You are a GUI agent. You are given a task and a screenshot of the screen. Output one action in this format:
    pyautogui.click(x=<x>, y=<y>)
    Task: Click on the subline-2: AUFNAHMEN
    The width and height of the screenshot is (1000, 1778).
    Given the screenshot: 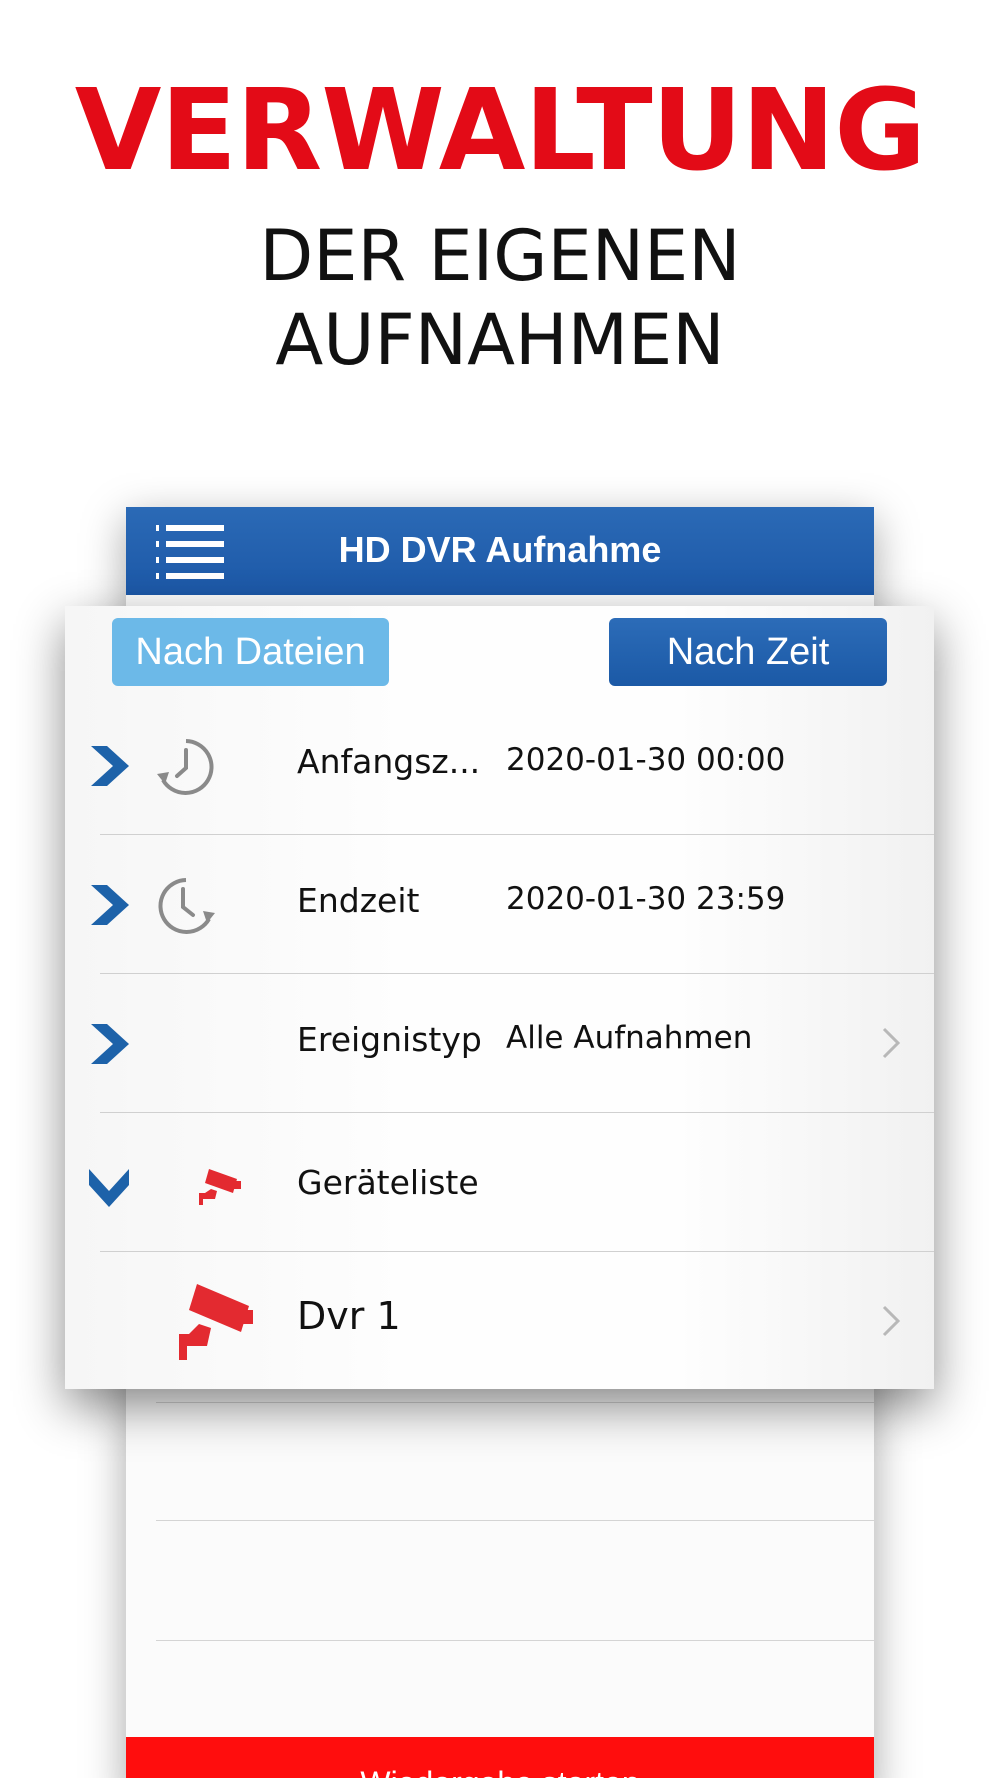 What is the action you would take?
    pyautogui.click(x=500, y=340)
    